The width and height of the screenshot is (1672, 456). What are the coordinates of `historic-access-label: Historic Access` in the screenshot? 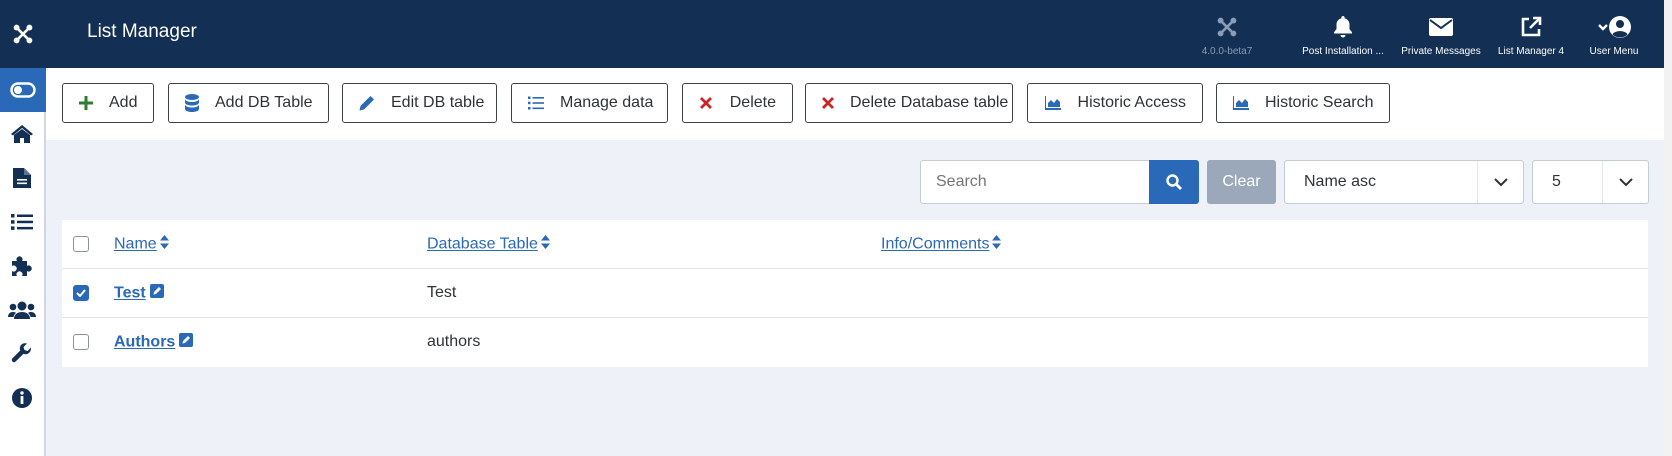 It's located at (1131, 102).